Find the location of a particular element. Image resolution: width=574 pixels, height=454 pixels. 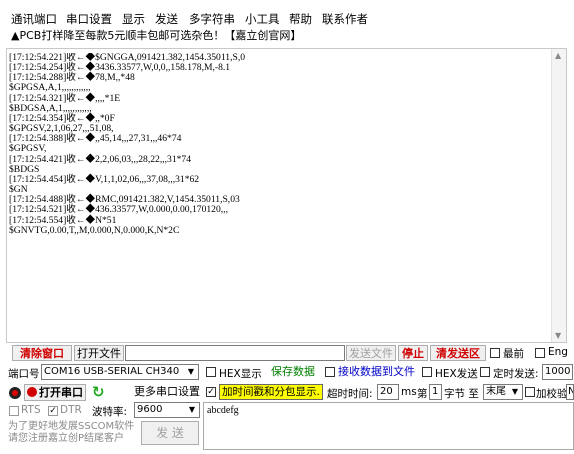

registration-line-2: 请您注册嘉立创P结尾客户 is located at coordinates (66, 438).